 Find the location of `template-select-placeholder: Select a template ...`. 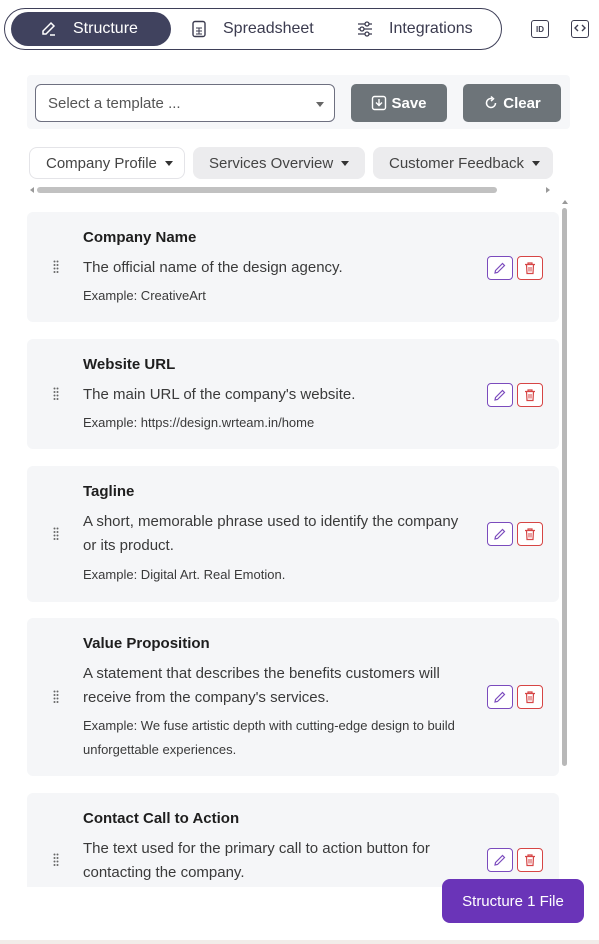

template-select-placeholder: Select a template ... is located at coordinates (114, 103).